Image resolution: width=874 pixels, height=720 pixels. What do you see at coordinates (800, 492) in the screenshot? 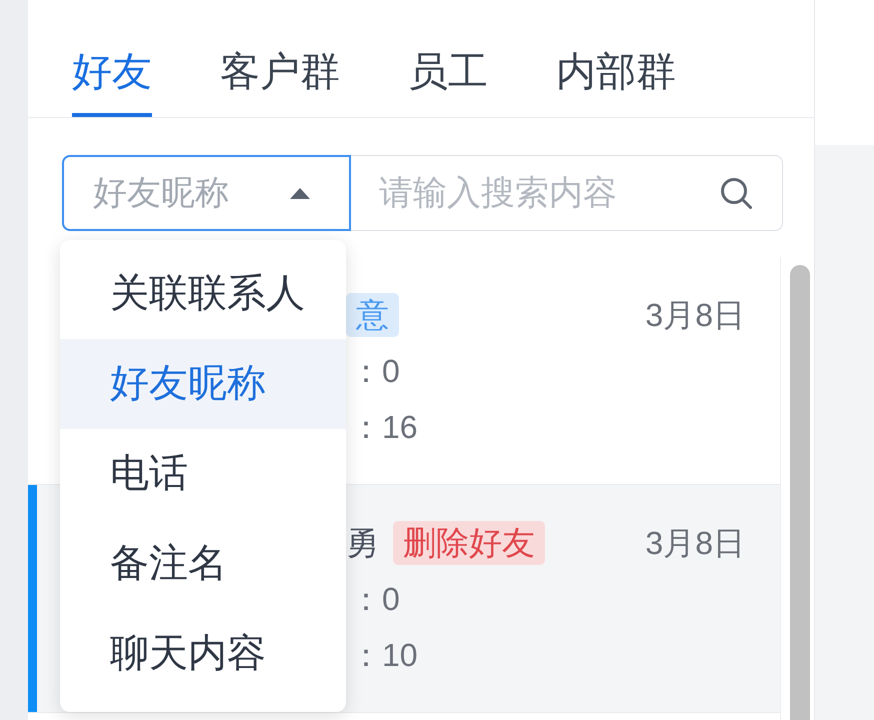
I see `scrollbar-thumb` at bounding box center [800, 492].